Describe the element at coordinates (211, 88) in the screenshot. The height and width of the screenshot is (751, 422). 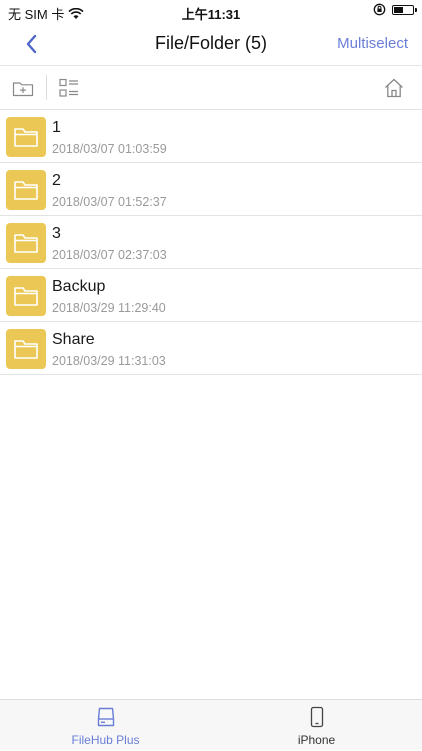
I see `toolbar` at that location.